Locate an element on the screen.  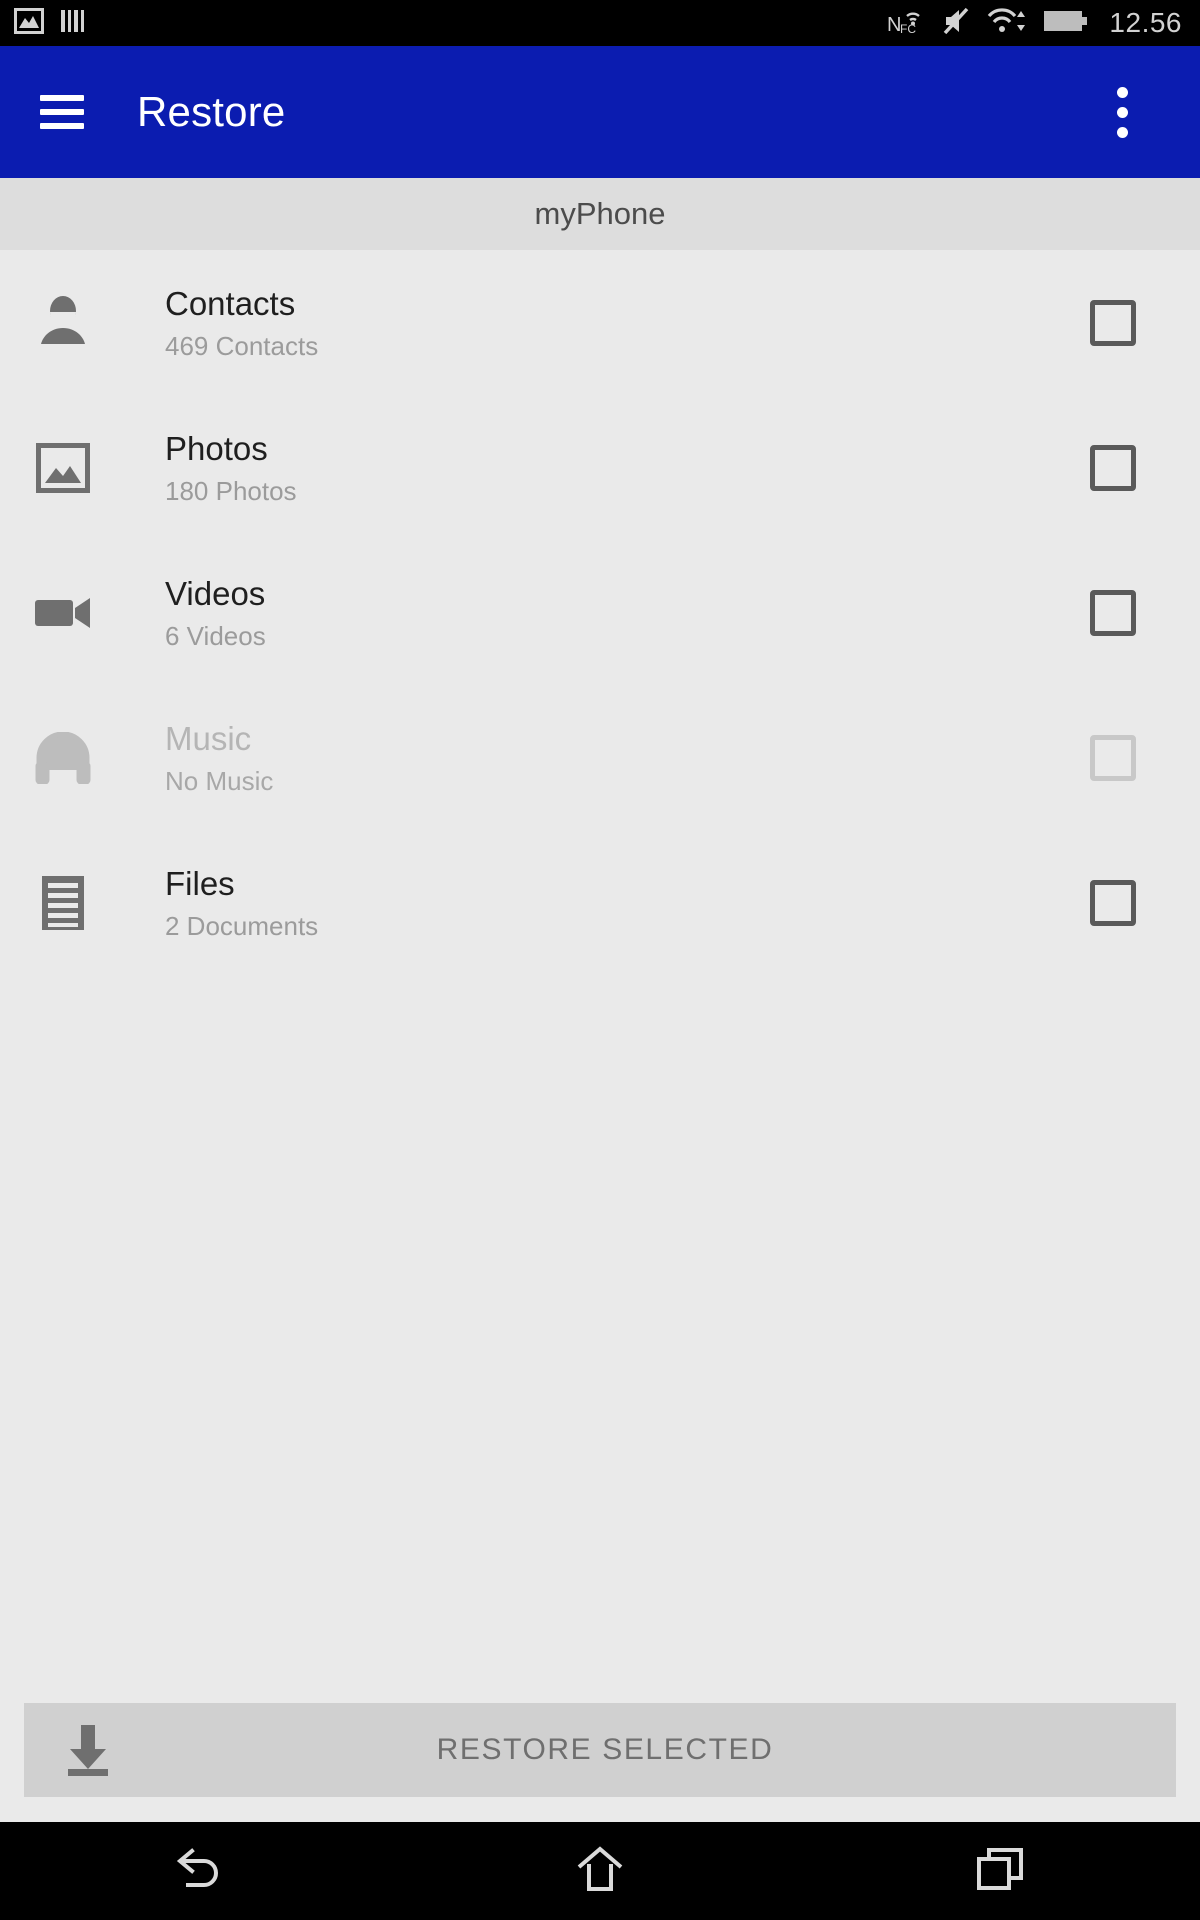
app-bar: Restore is located at coordinates (600, 112).